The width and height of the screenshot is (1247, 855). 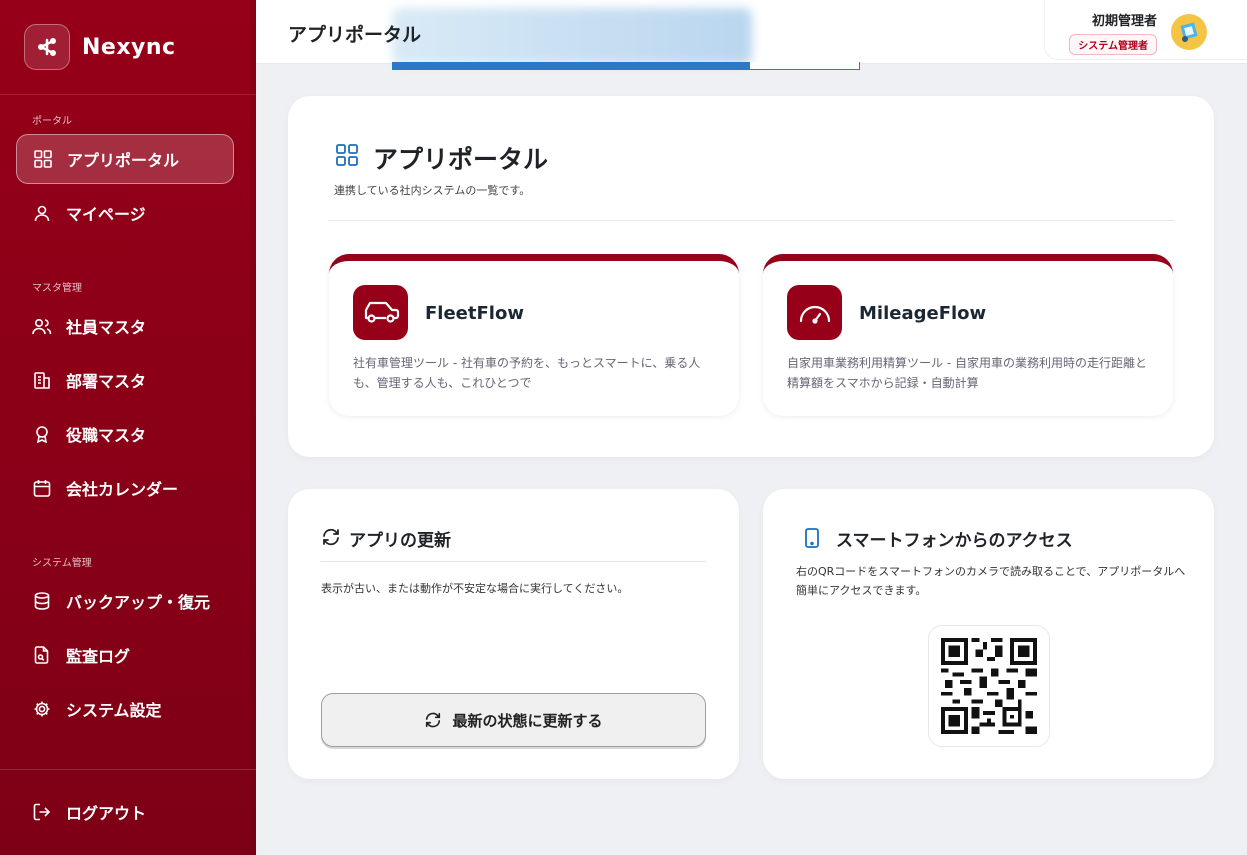 I want to click on qr-code-image, so click(x=989, y=686).